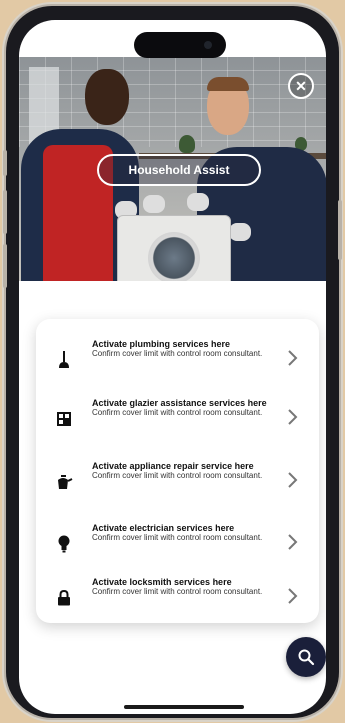 The height and width of the screenshot is (723, 345). I want to click on lock-icon, so click(64, 598).